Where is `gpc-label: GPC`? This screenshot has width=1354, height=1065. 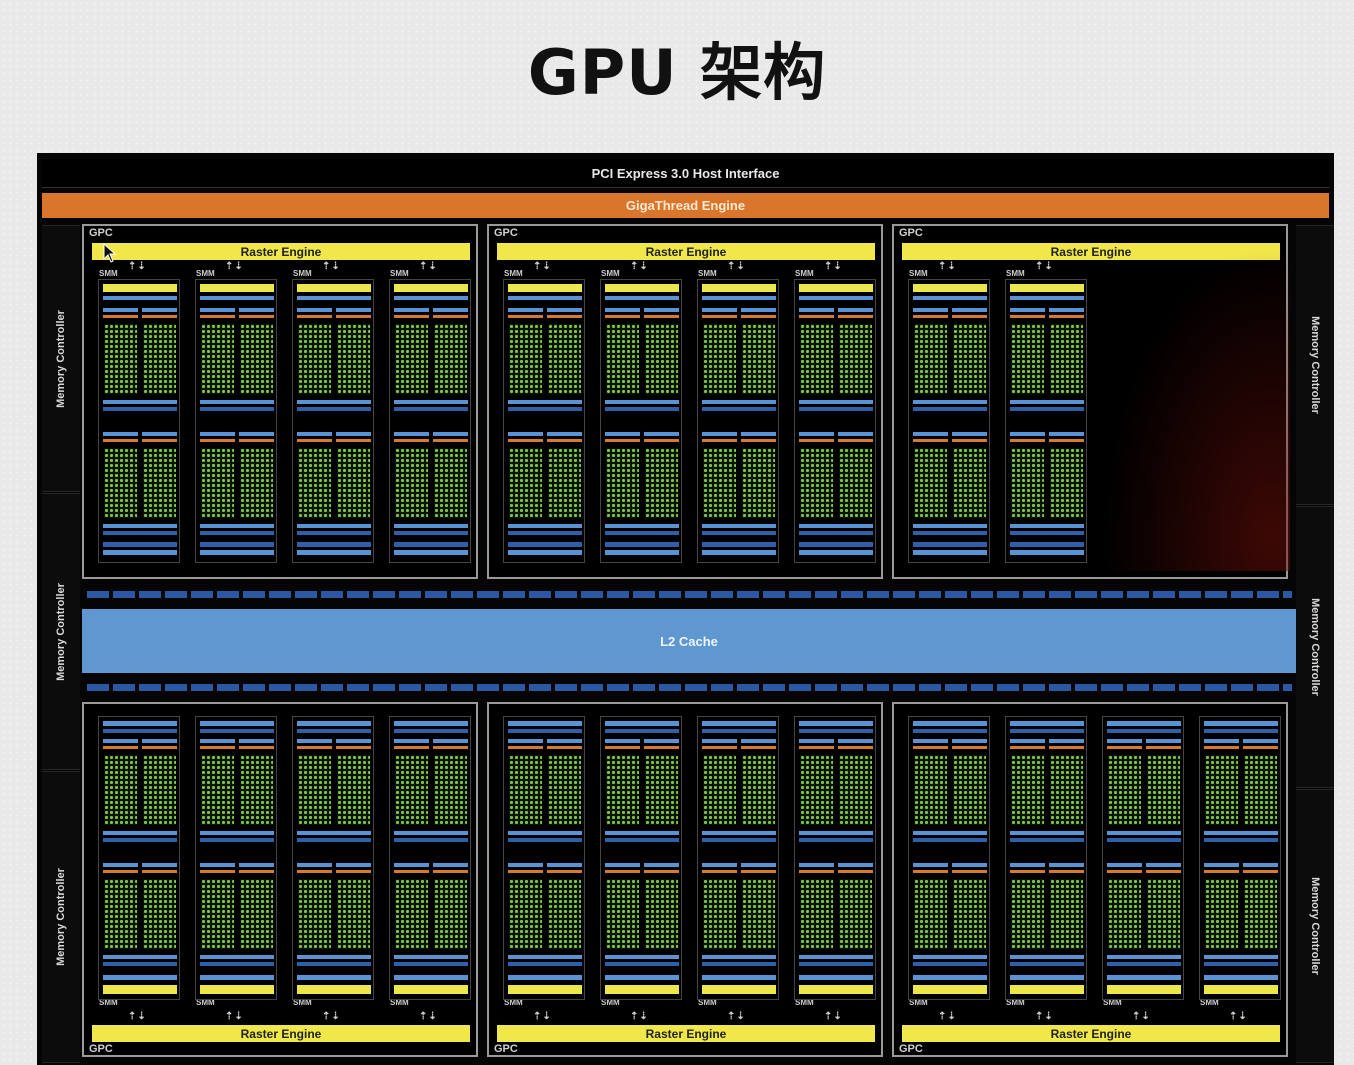
gpc-label: GPC is located at coordinates (506, 1049).